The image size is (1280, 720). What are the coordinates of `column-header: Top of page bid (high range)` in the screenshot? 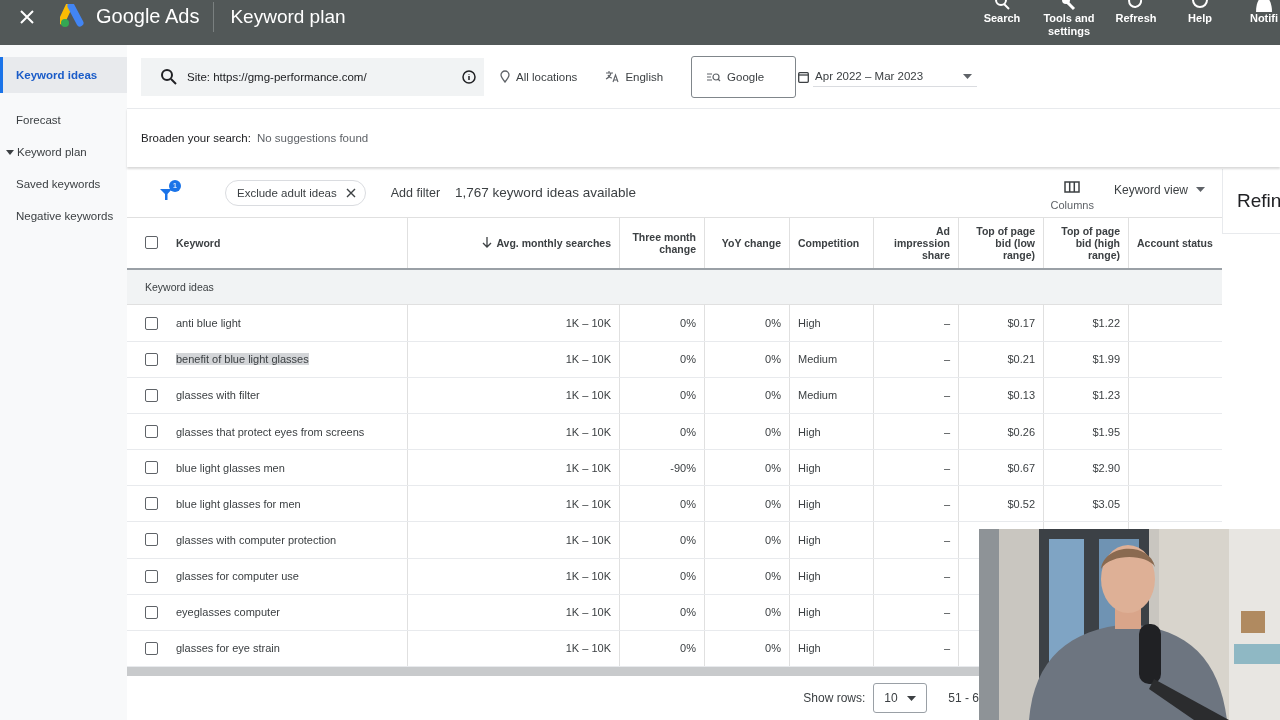 It's located at (1086, 242).